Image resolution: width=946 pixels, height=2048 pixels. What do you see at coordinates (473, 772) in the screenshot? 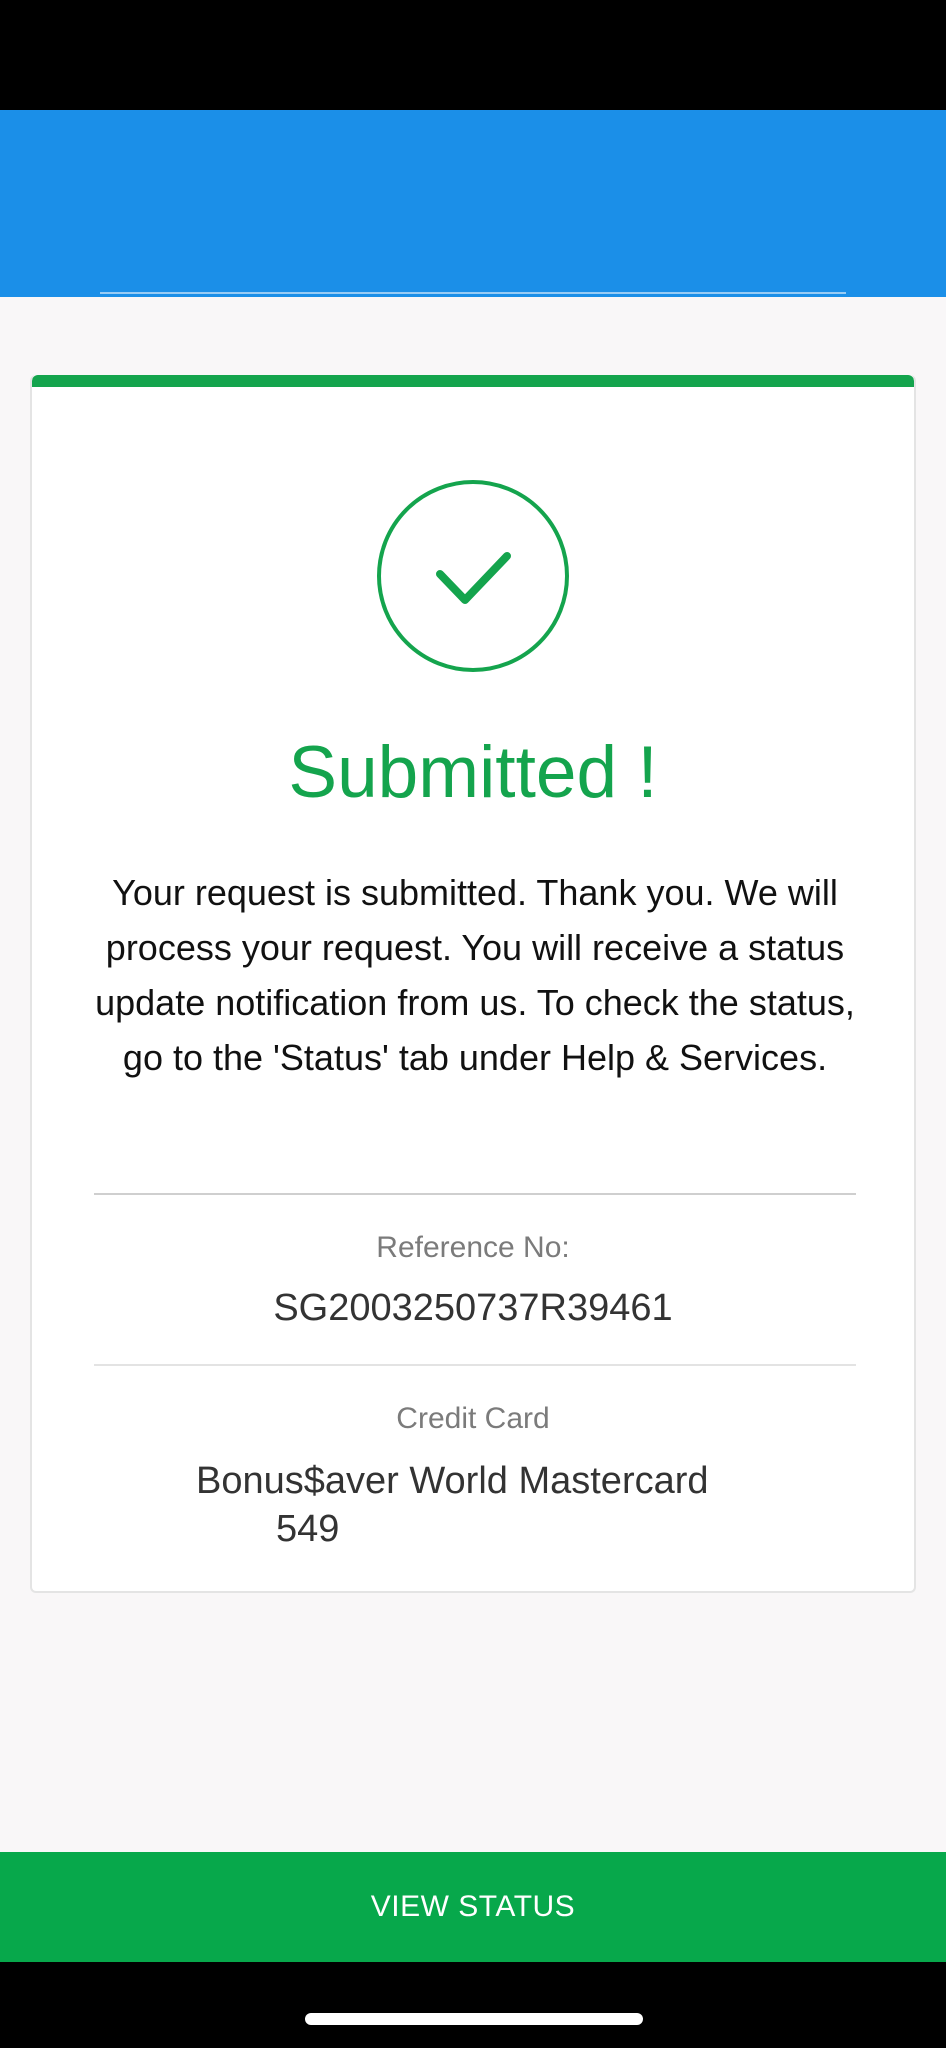
I see `confirmation-title: Submitted !` at bounding box center [473, 772].